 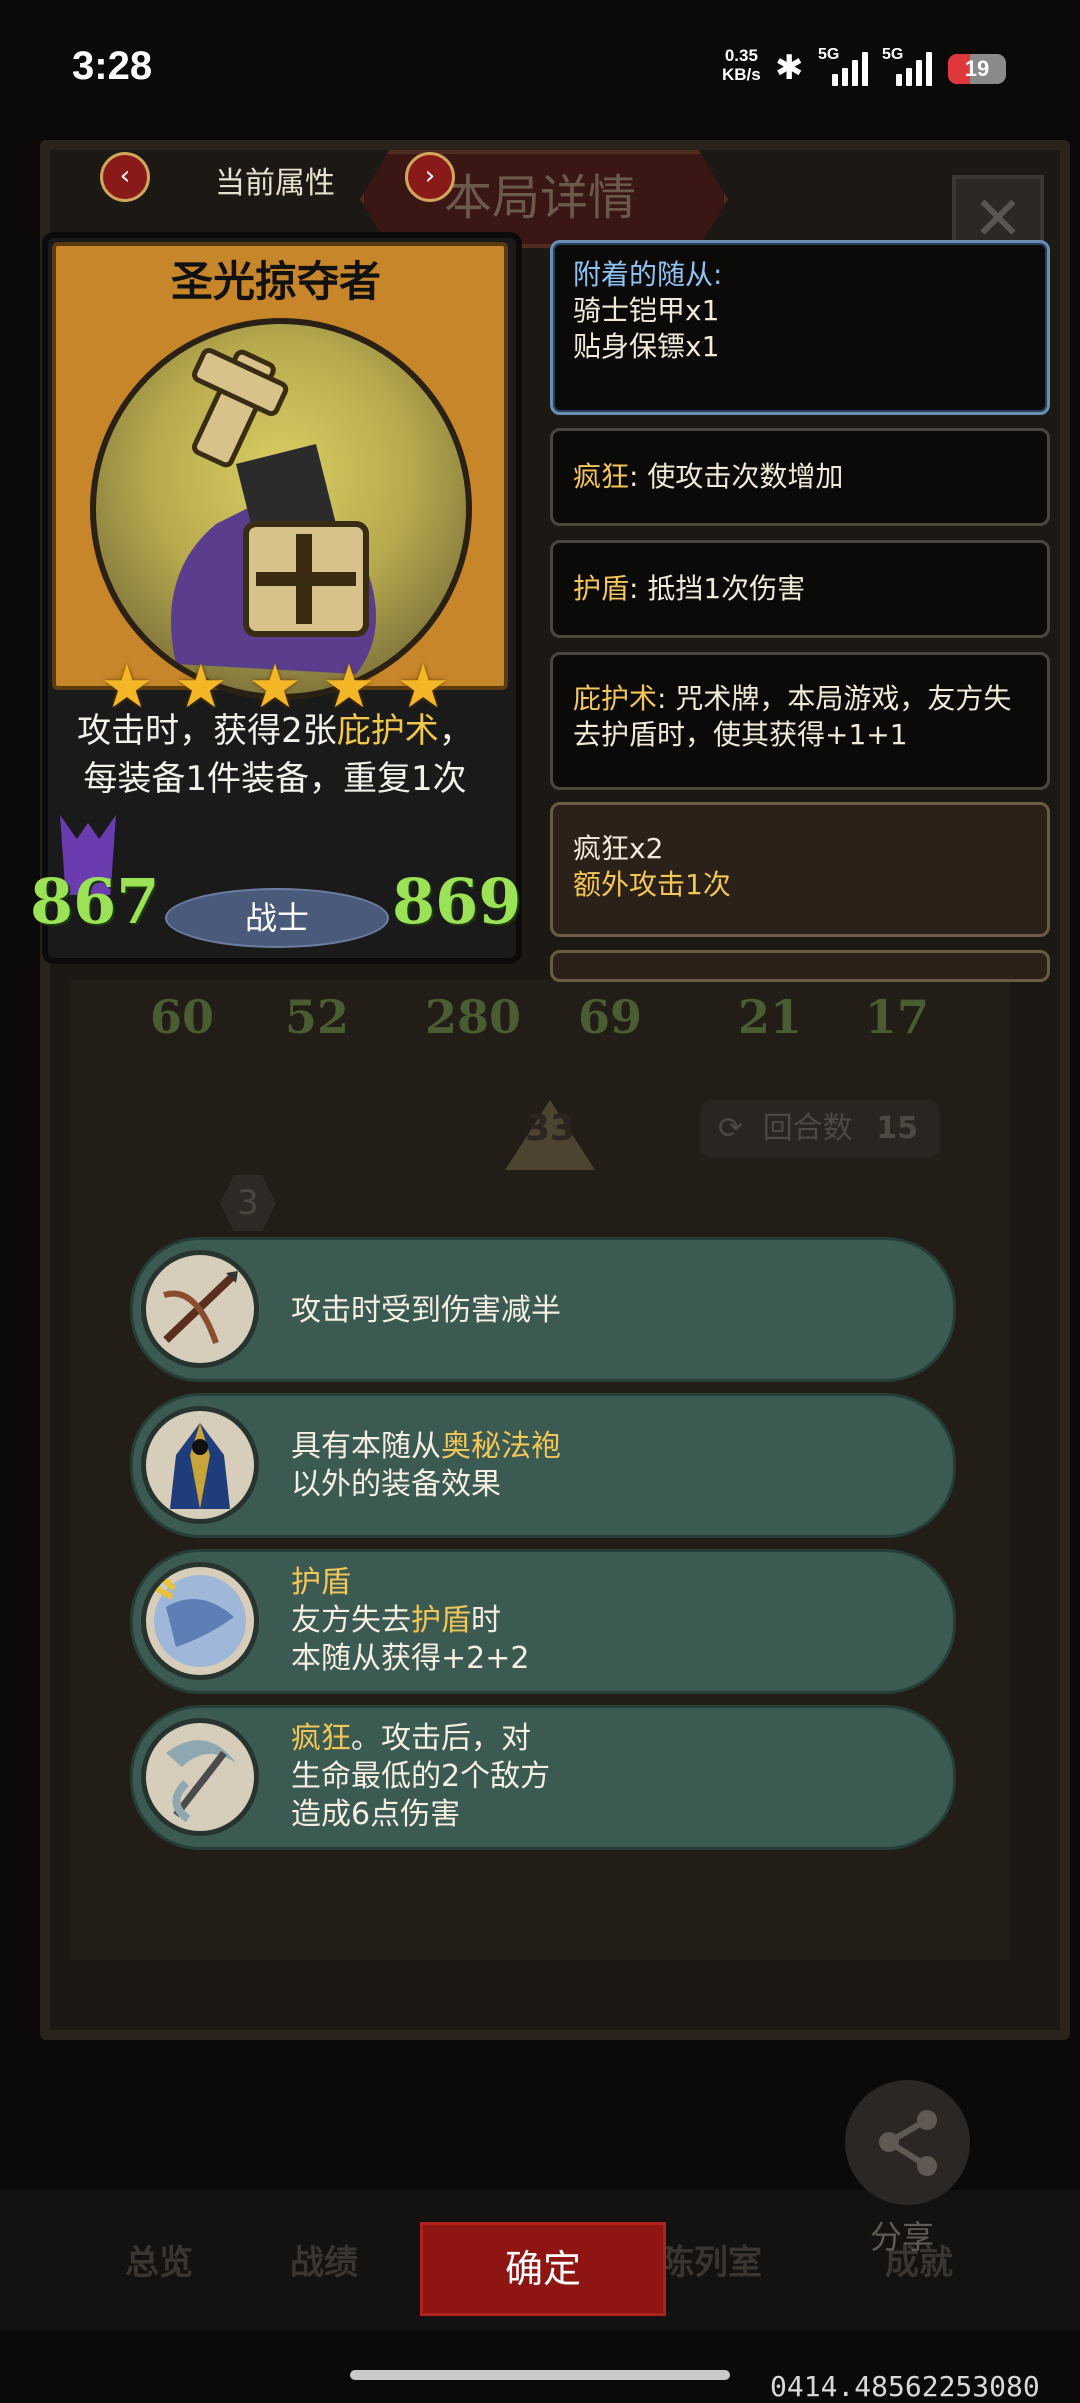 I want to click on keyword-panel-shield: 护盾: 抵挡1次伤害, so click(x=800, y=589).